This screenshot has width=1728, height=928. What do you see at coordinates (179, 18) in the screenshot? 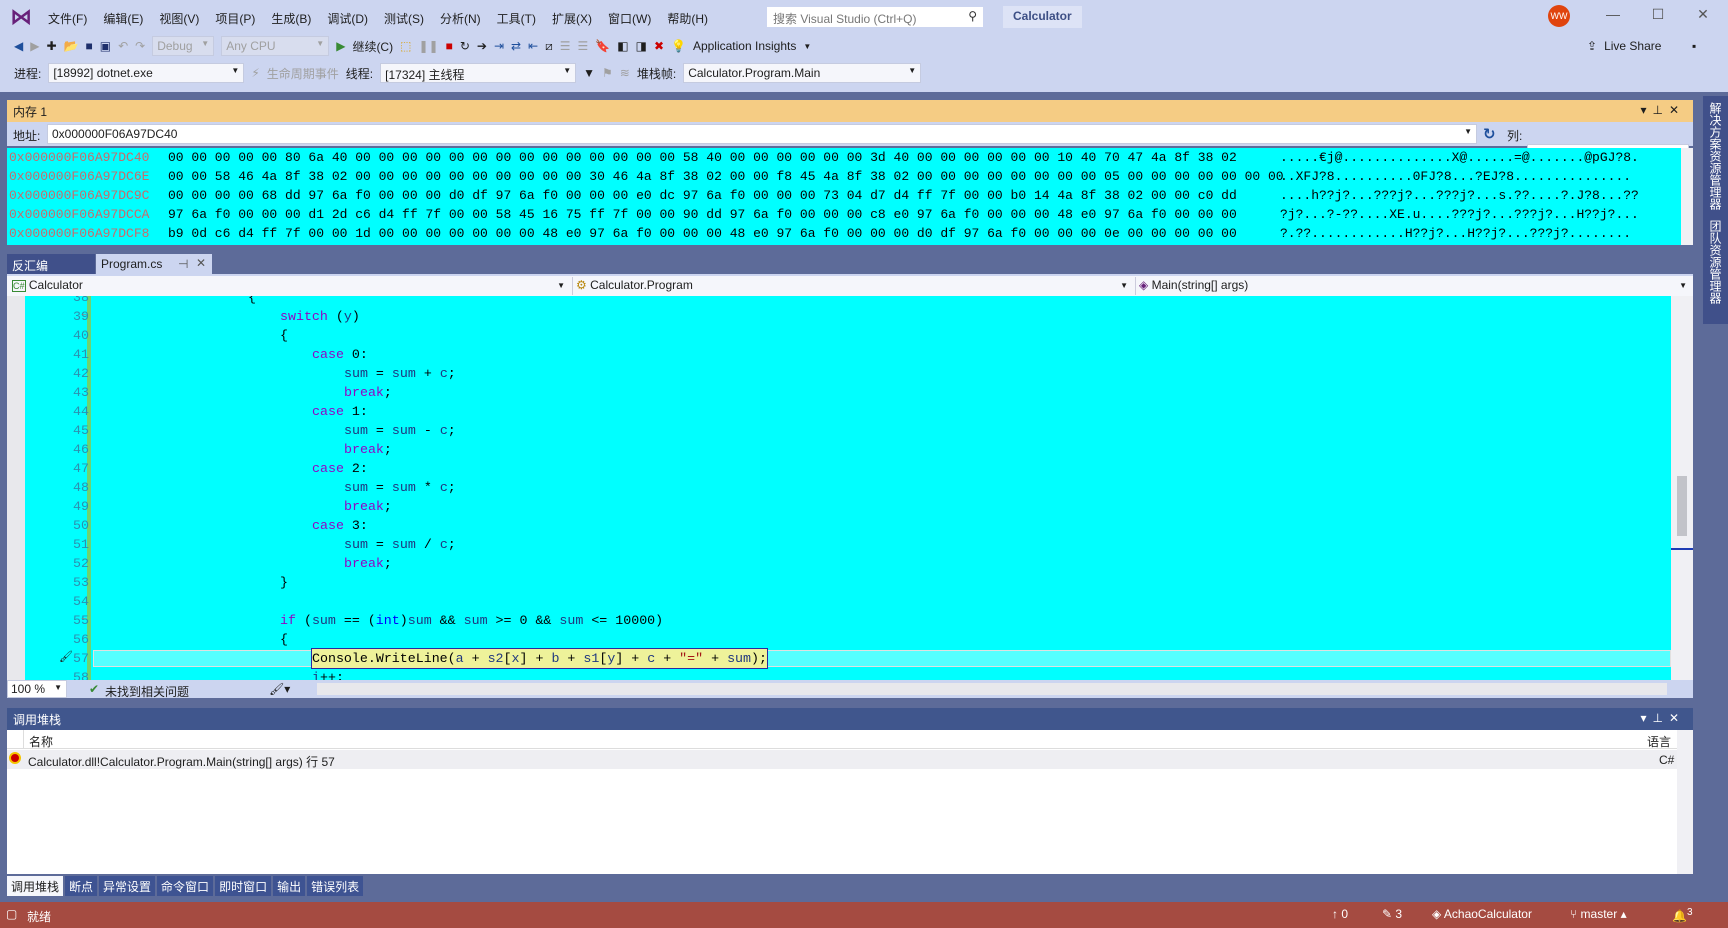
I see `menu-item: 视图(V)` at bounding box center [179, 18].